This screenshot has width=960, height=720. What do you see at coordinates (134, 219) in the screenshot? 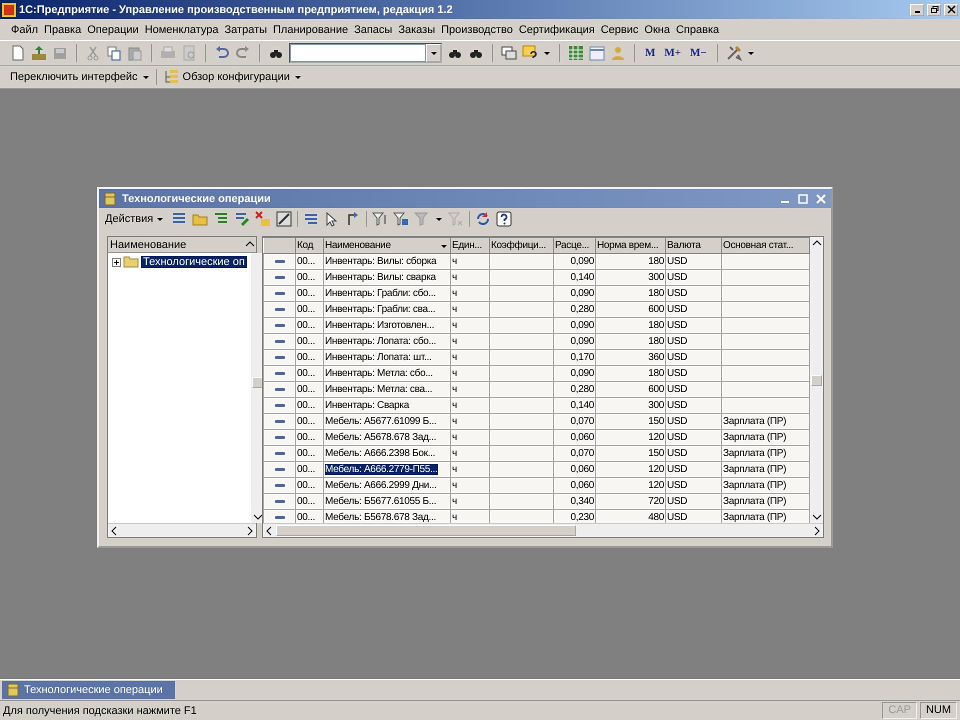
I see `actions-button: Действия` at bounding box center [134, 219].